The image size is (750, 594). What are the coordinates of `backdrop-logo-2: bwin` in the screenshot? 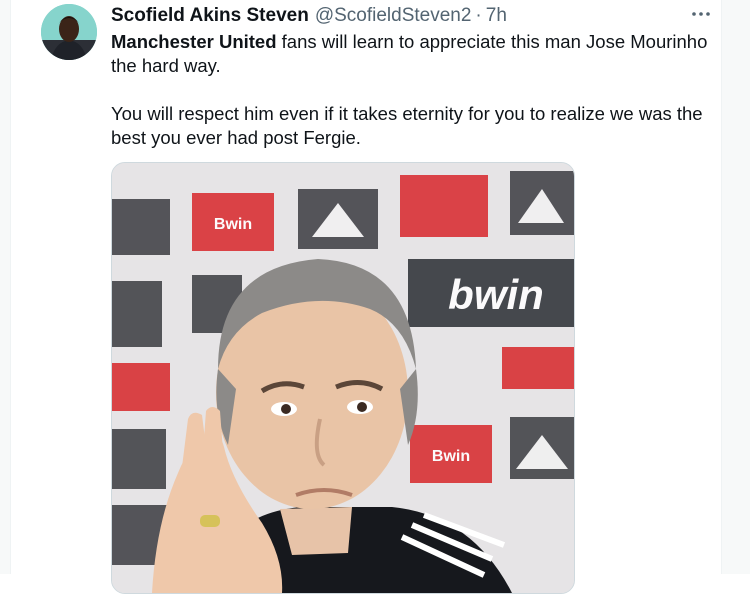 It's located at (496, 294).